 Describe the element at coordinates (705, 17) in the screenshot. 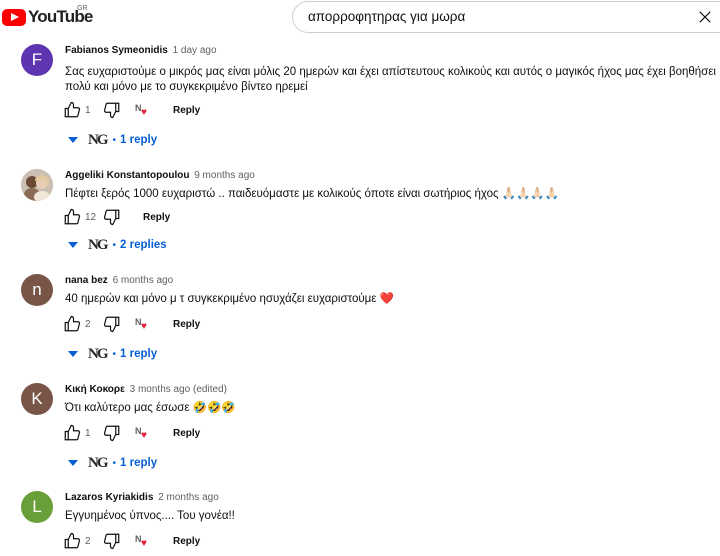

I see `close-icon` at that location.